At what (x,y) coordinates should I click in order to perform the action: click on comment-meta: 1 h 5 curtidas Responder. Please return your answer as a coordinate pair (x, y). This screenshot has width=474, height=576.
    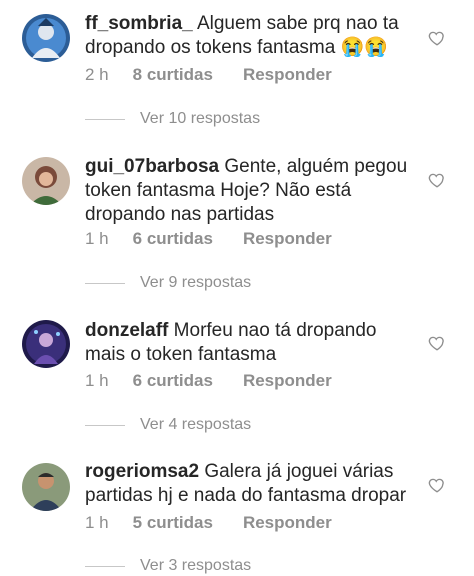
    Looking at the image, I should click on (208, 523).